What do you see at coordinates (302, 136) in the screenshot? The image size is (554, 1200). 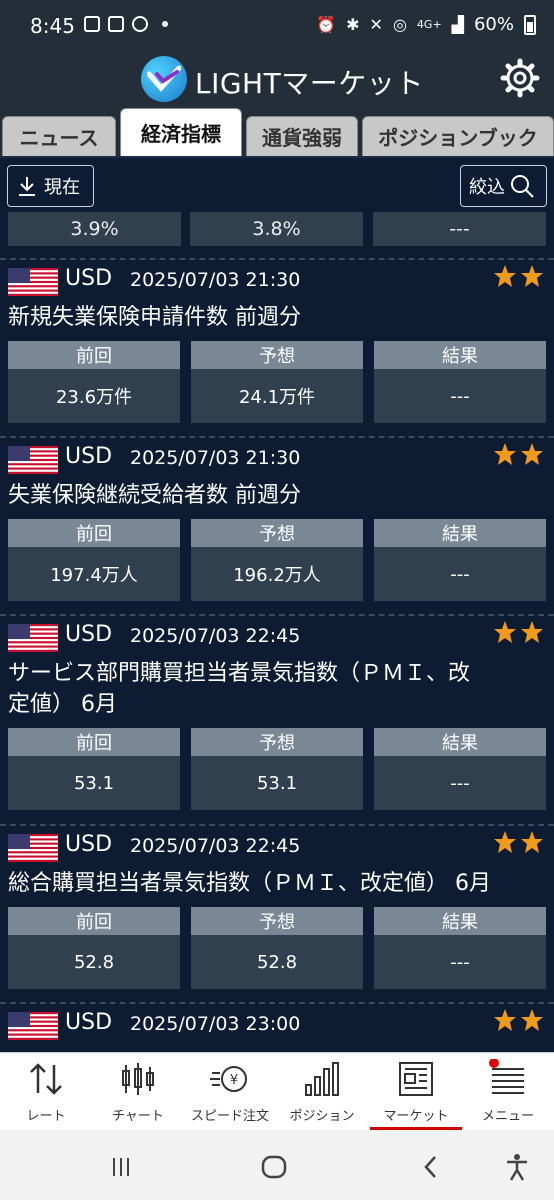 I see `tab-currency-strength: 通貨強弱` at bounding box center [302, 136].